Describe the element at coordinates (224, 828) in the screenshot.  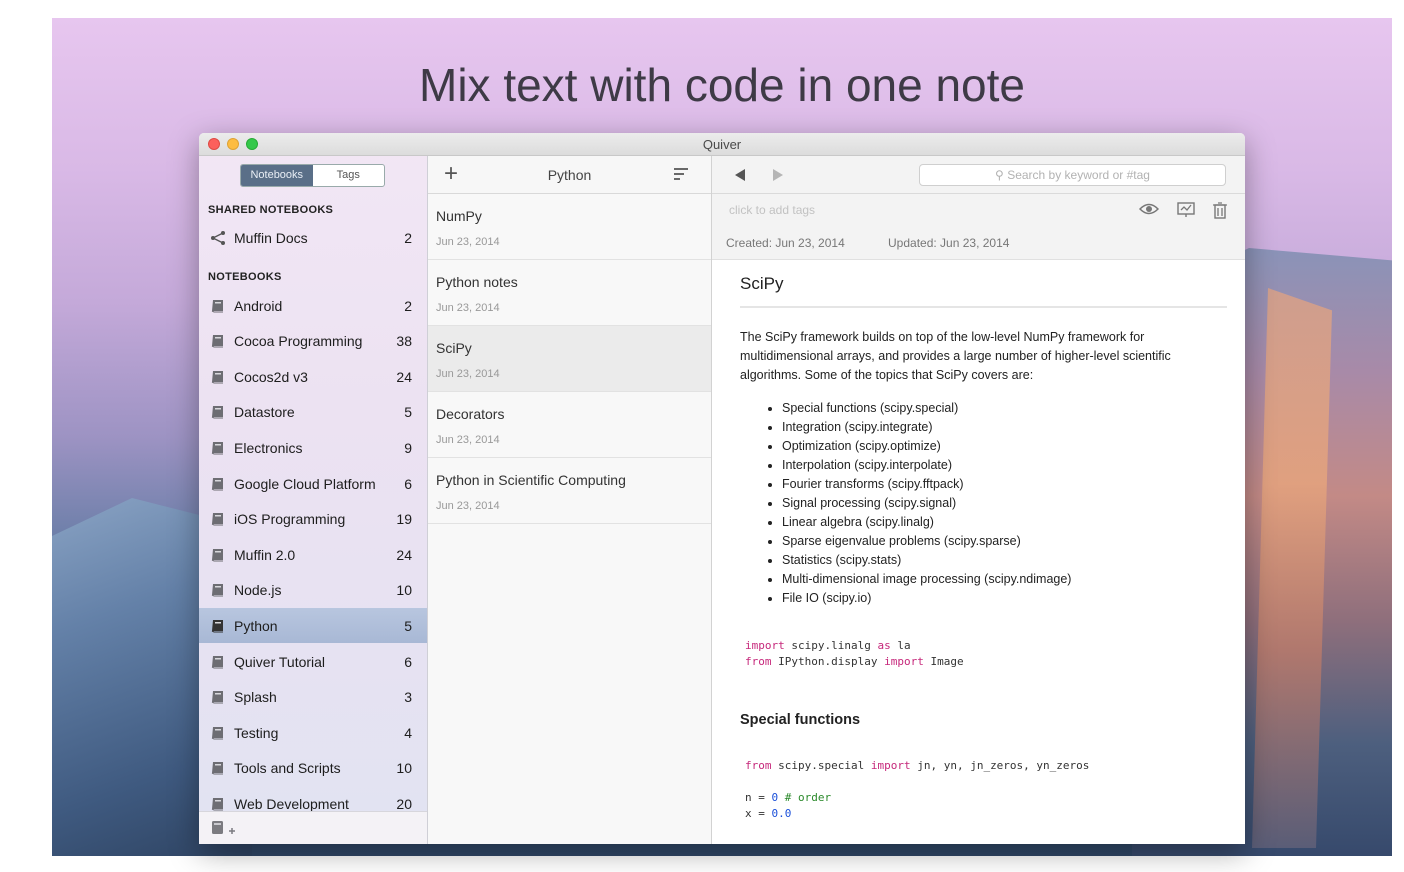
I see `add-notebook-icon` at that location.